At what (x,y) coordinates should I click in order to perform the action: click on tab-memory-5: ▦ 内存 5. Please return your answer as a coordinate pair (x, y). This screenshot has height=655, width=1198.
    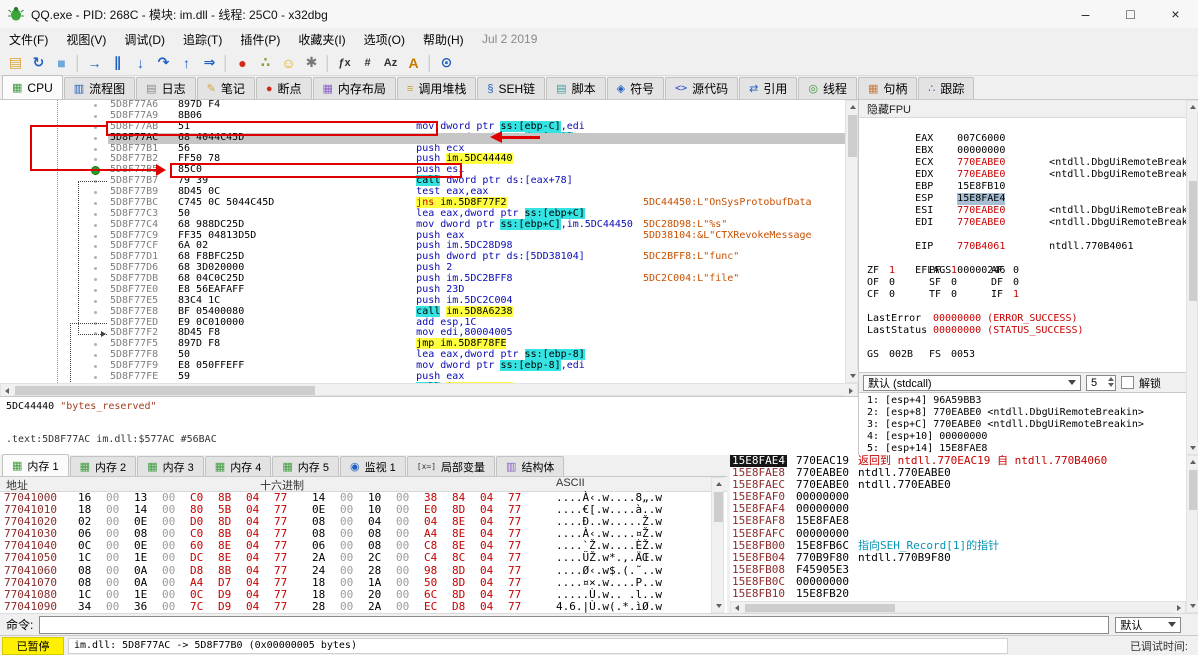
    Looking at the image, I should click on (305, 466).